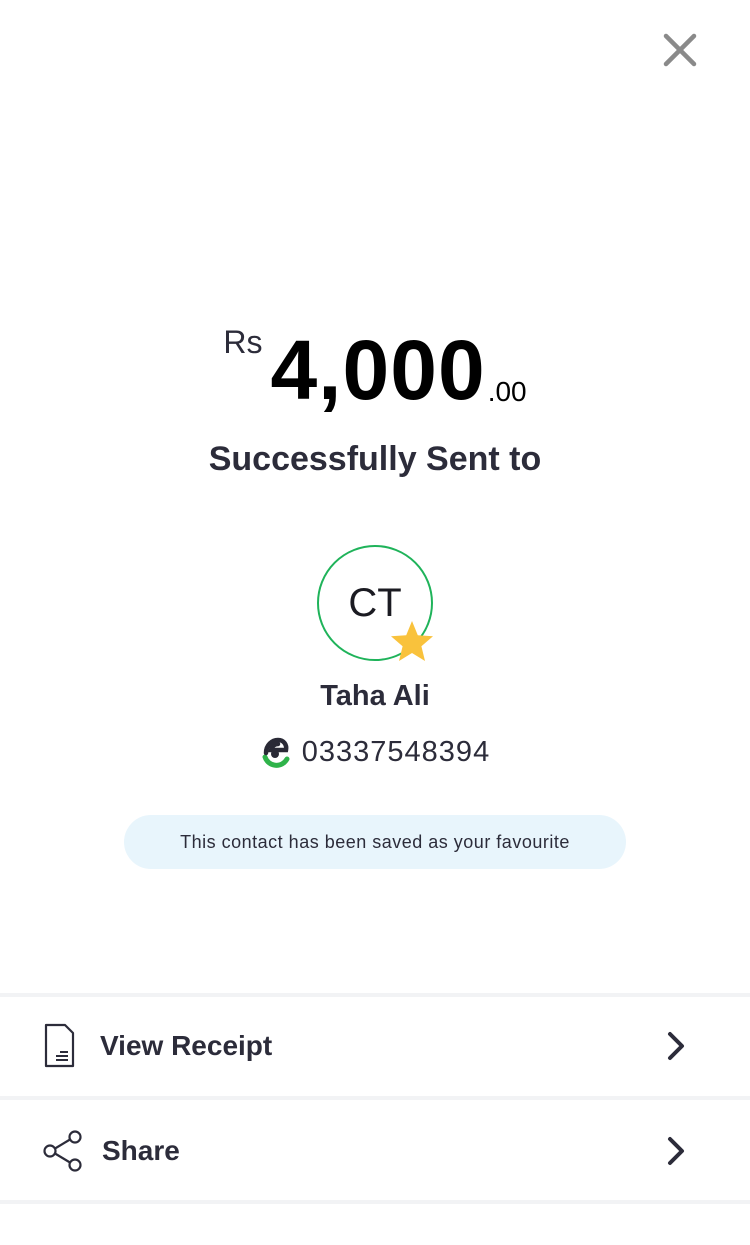 This screenshot has height=1245, width=750. I want to click on amount-main: 4,000, so click(378, 370).